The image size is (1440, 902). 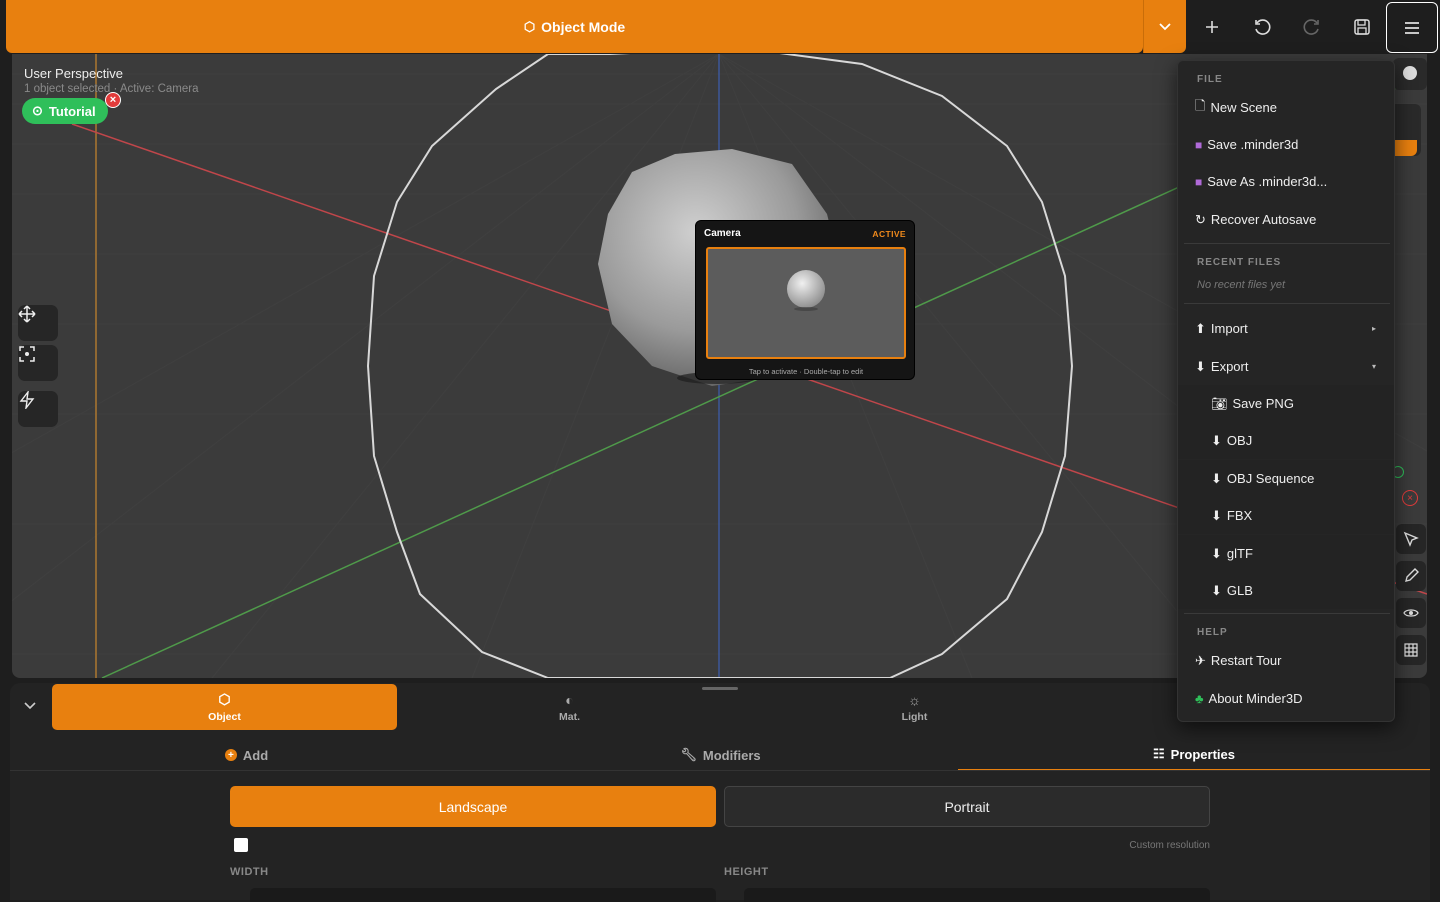 I want to click on save-button, so click(x=1362, y=26).